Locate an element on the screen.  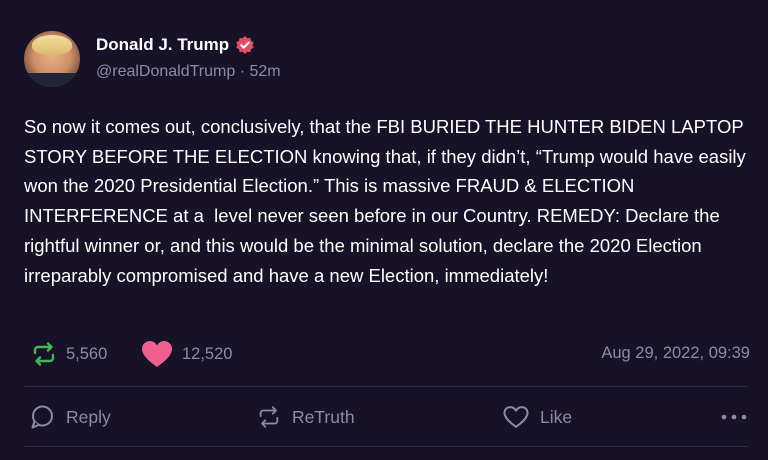
more-icon is located at coordinates (734, 417).